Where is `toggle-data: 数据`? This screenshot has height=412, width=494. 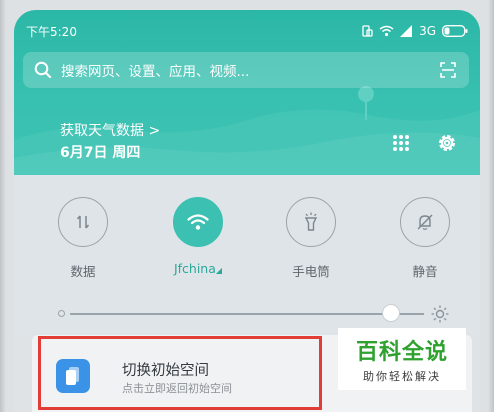 toggle-data: 数据 is located at coordinates (83, 238).